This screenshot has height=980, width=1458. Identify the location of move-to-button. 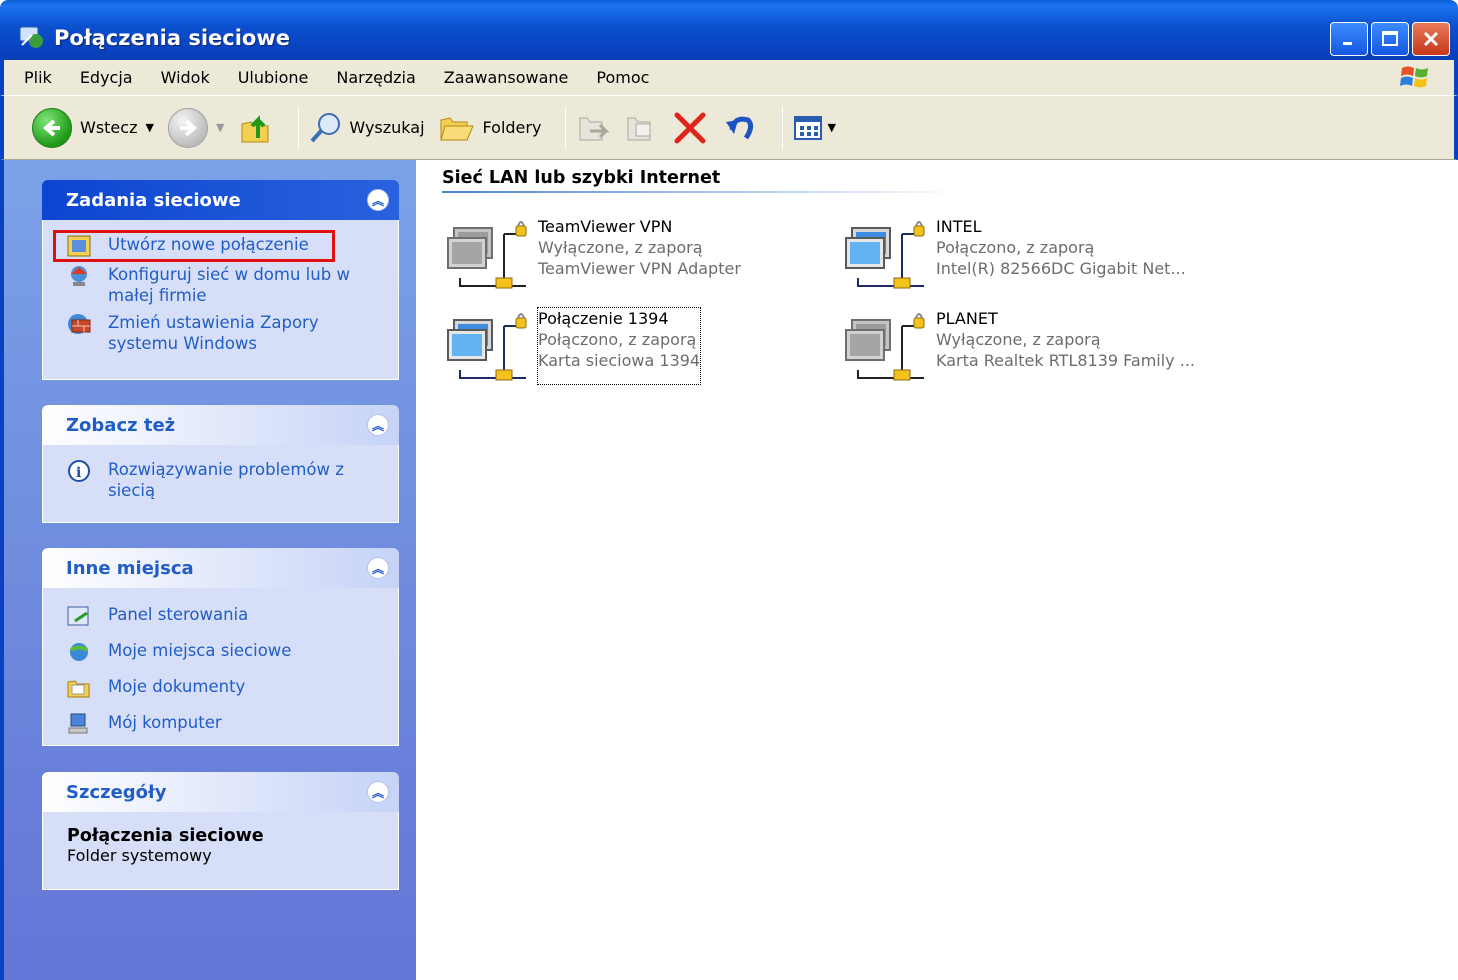
(593, 128).